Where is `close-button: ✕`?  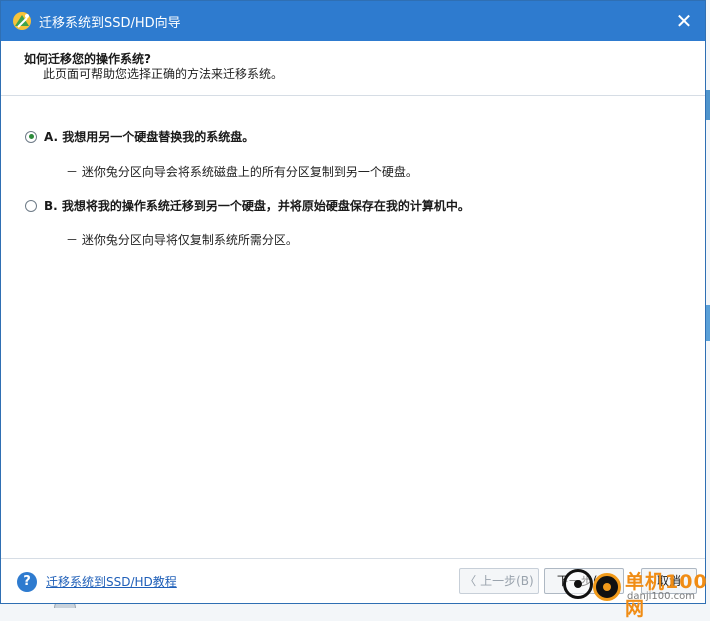
close-button: ✕ is located at coordinates (684, 21).